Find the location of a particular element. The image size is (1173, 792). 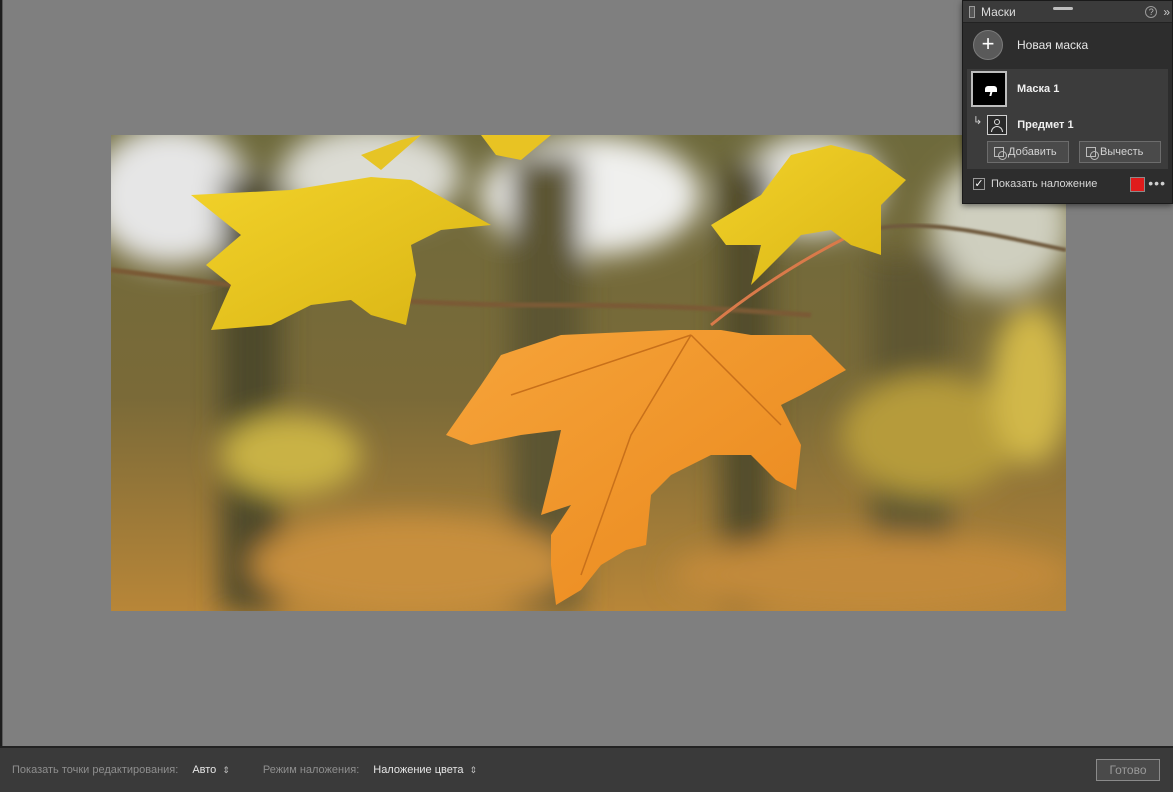

mask-list: Маска 1 ↳ Предмет 1 Добавить Вычесть is located at coordinates (1067, 119).